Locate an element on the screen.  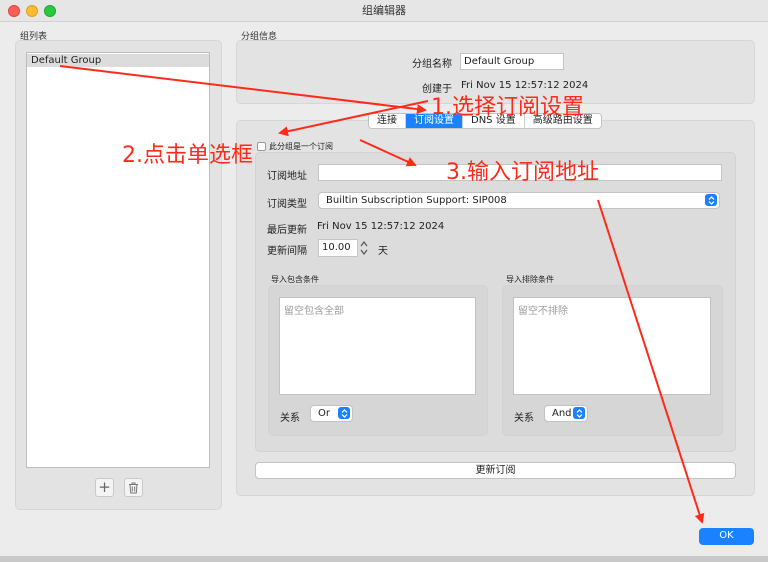
arrow-to-subscription-tab is located at coordinates (243, 90).